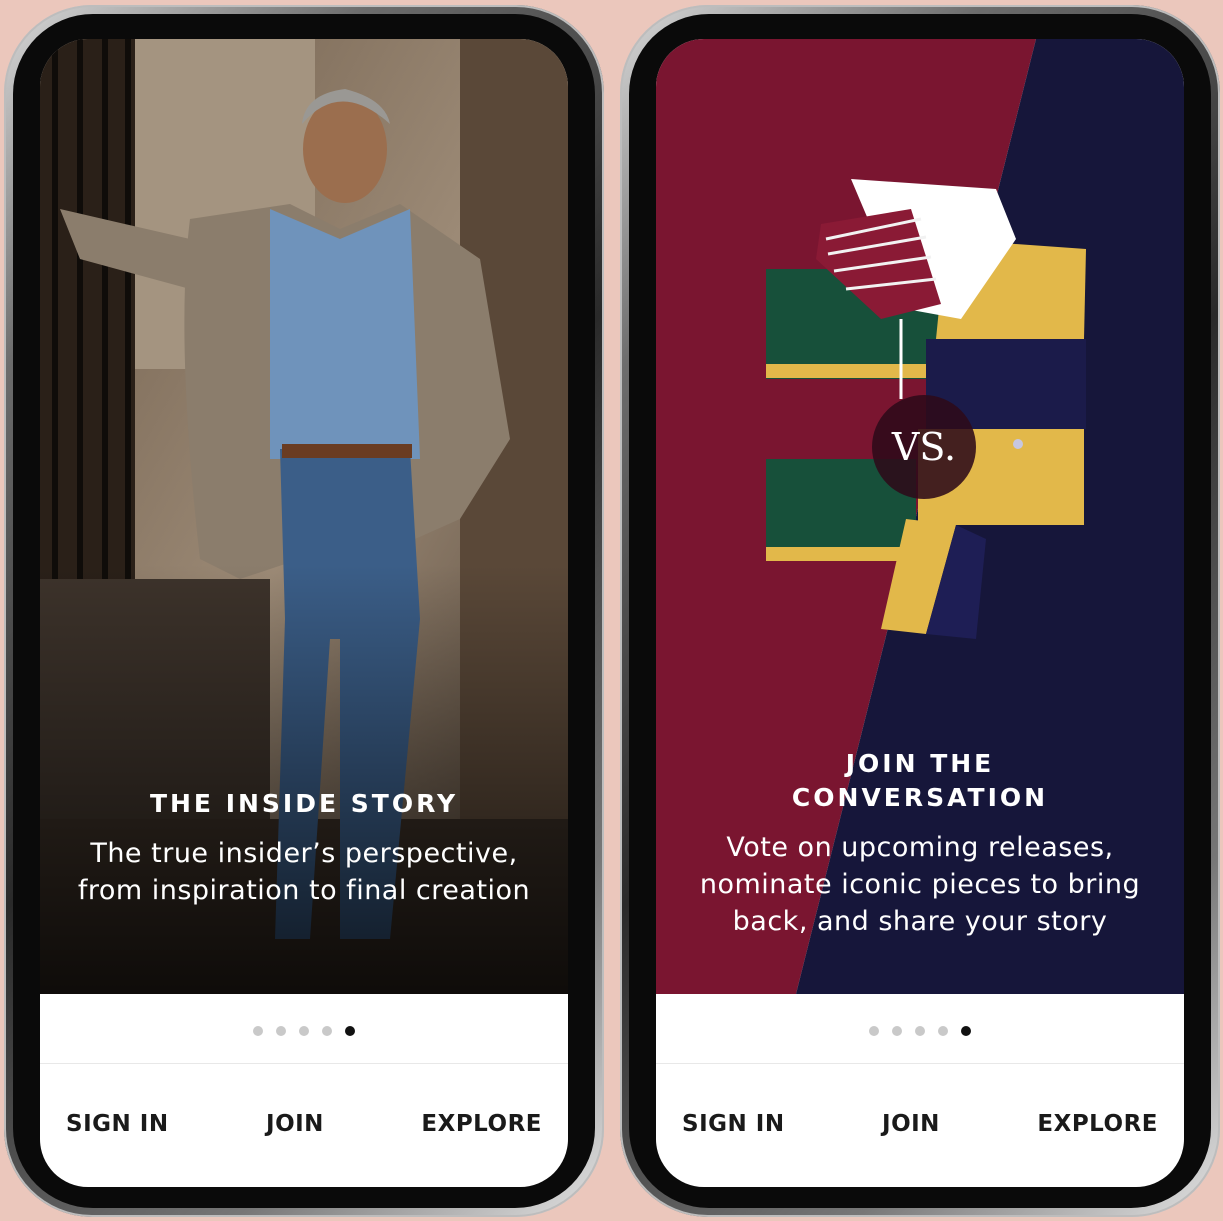  I want to click on page-title: JOIN THE CONVERSATION, so click(920, 780).